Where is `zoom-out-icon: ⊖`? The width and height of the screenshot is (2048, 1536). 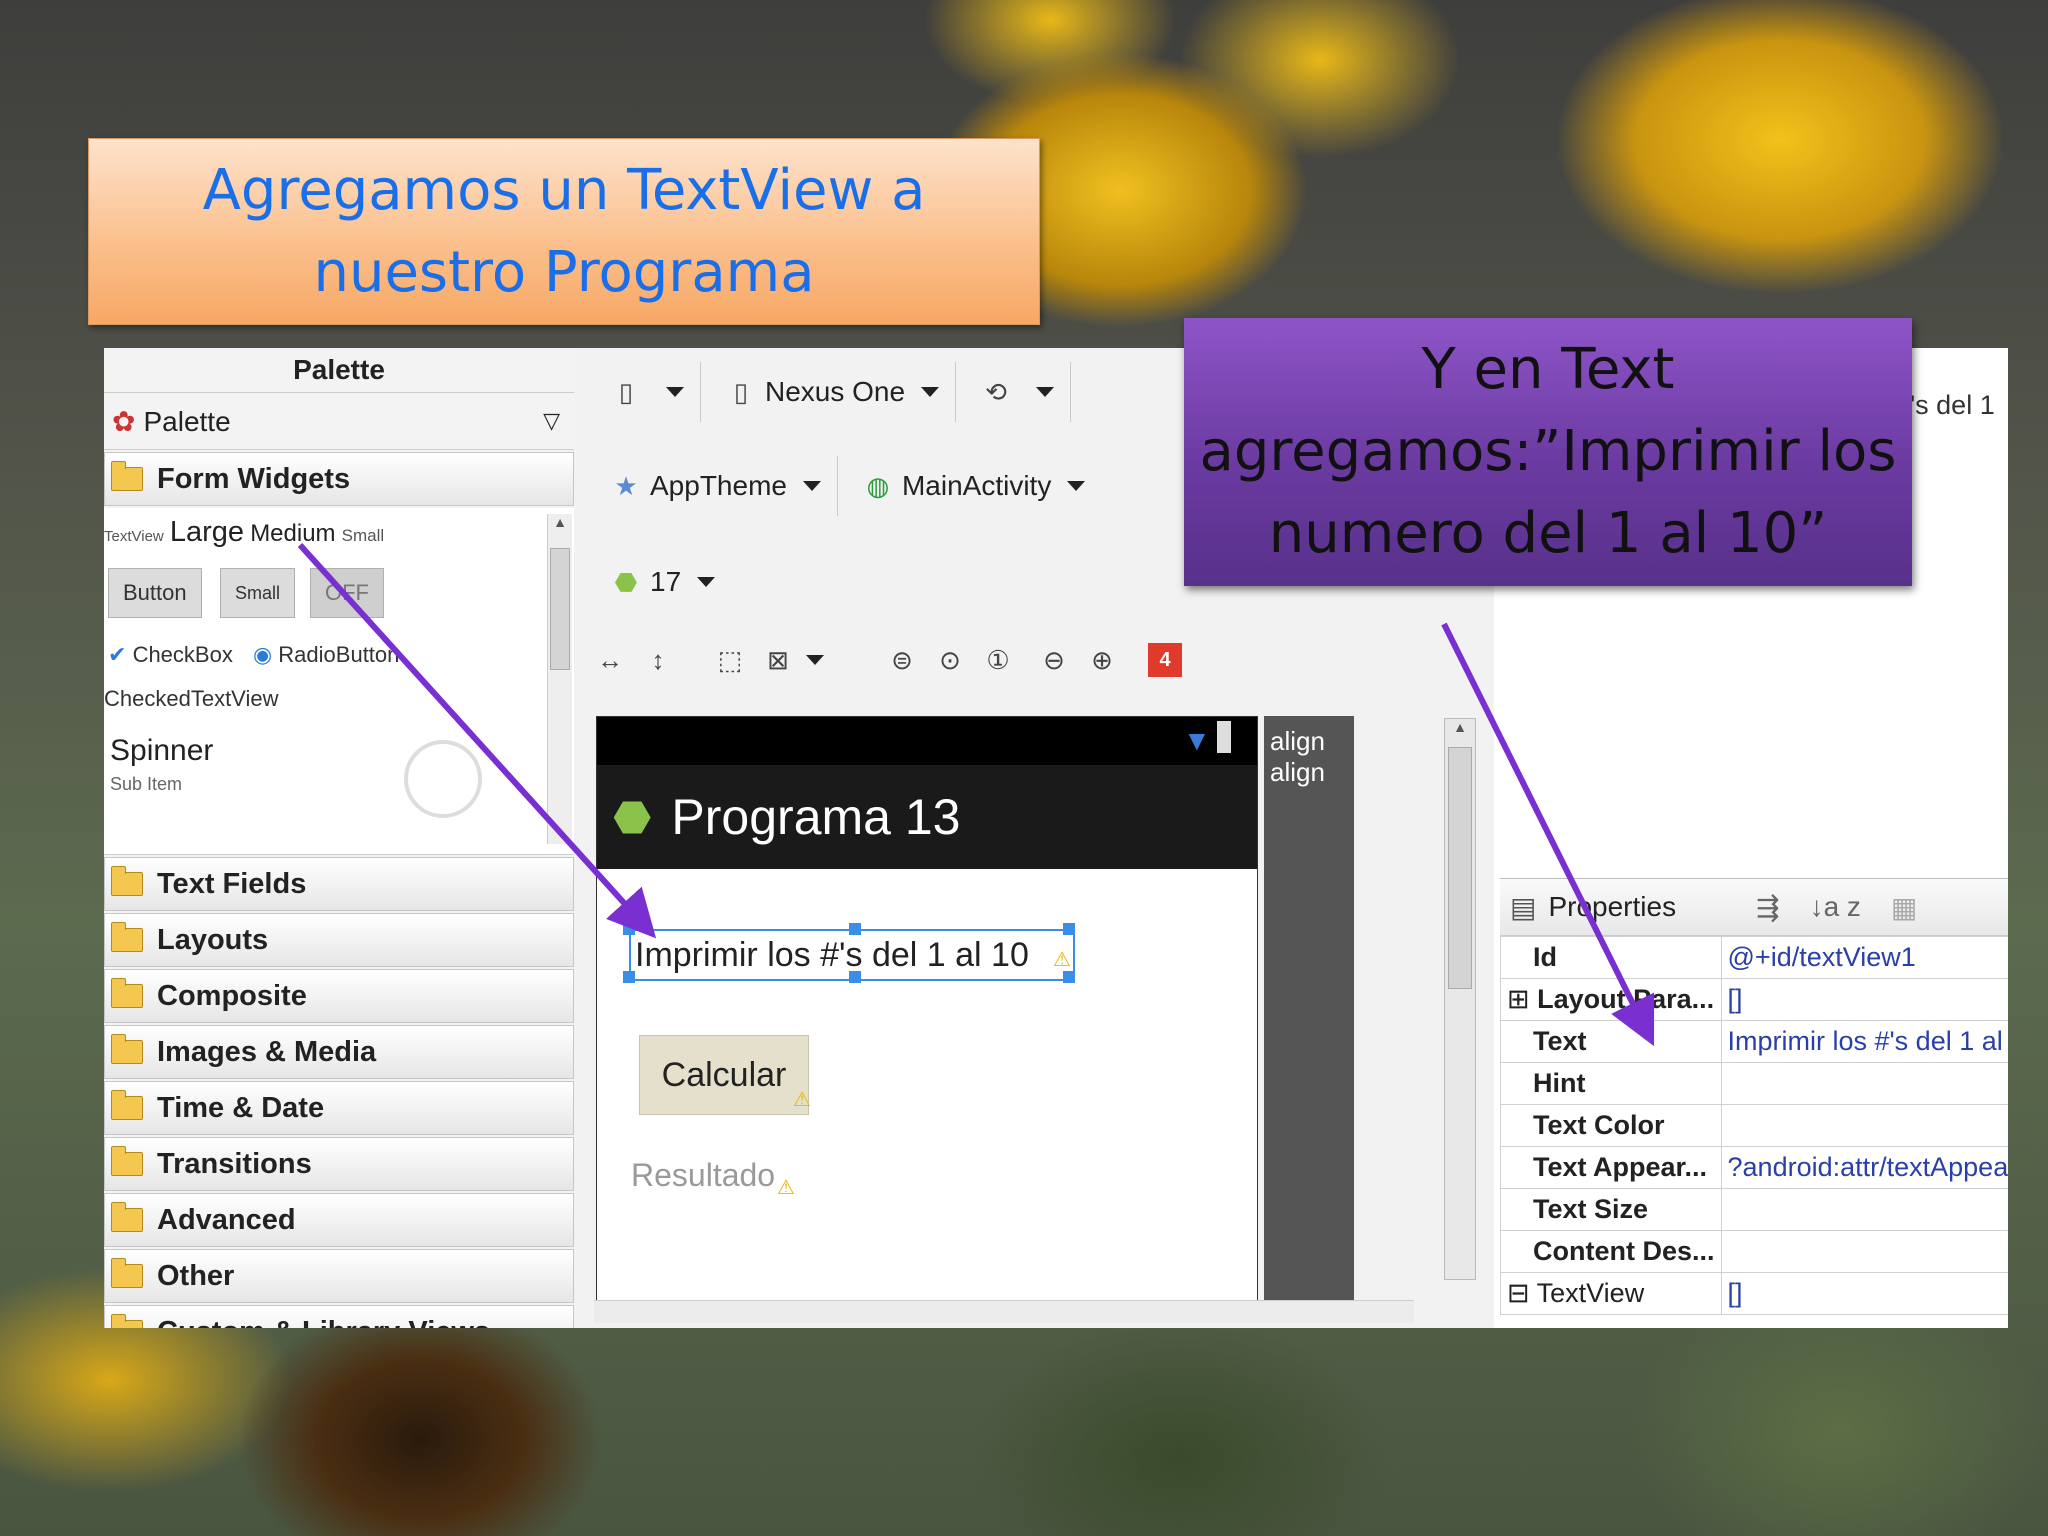
zoom-out-icon: ⊖ is located at coordinates (1054, 660).